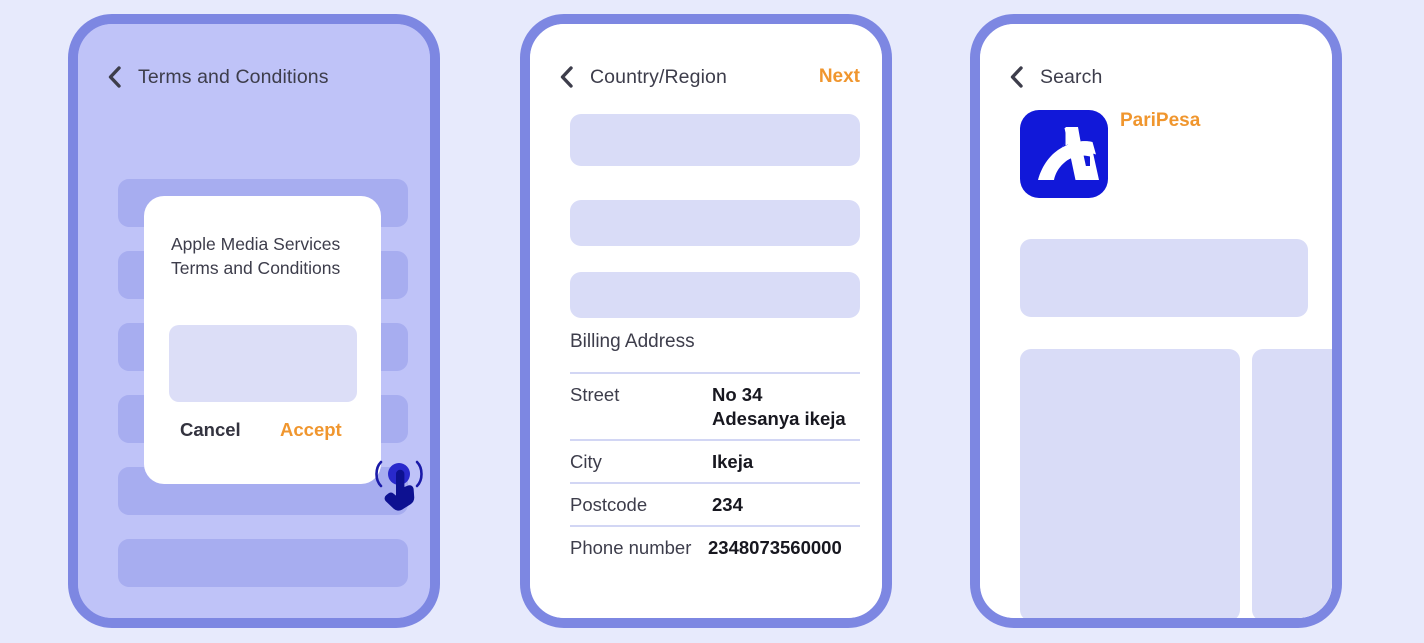 Image resolution: width=1424 pixels, height=643 pixels. I want to click on navbar-search: Search, so click(1159, 77).